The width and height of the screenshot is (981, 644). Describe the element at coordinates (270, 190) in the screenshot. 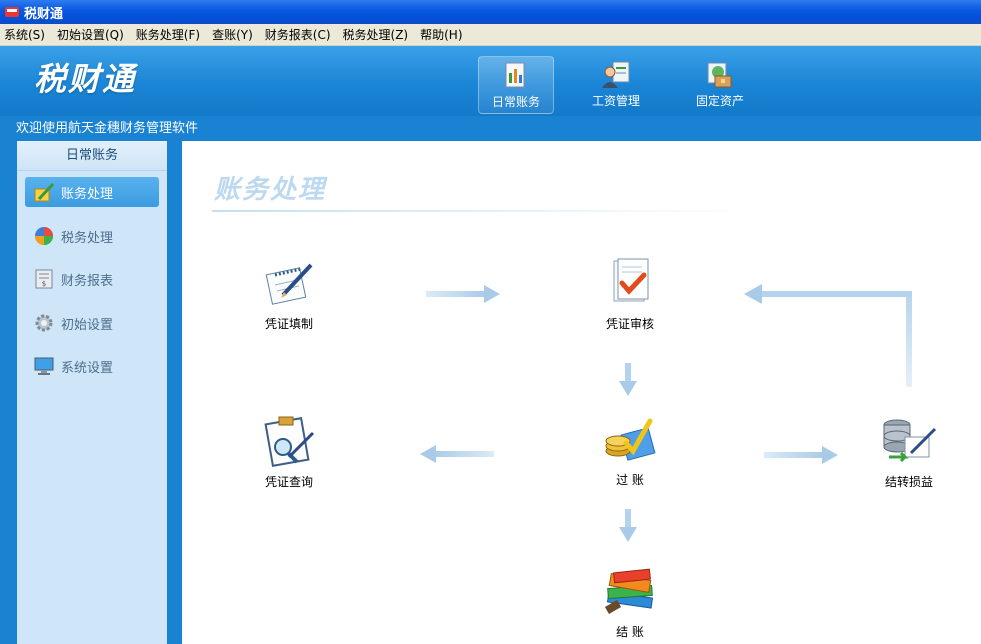

I see `section-title: 账务处理` at that location.